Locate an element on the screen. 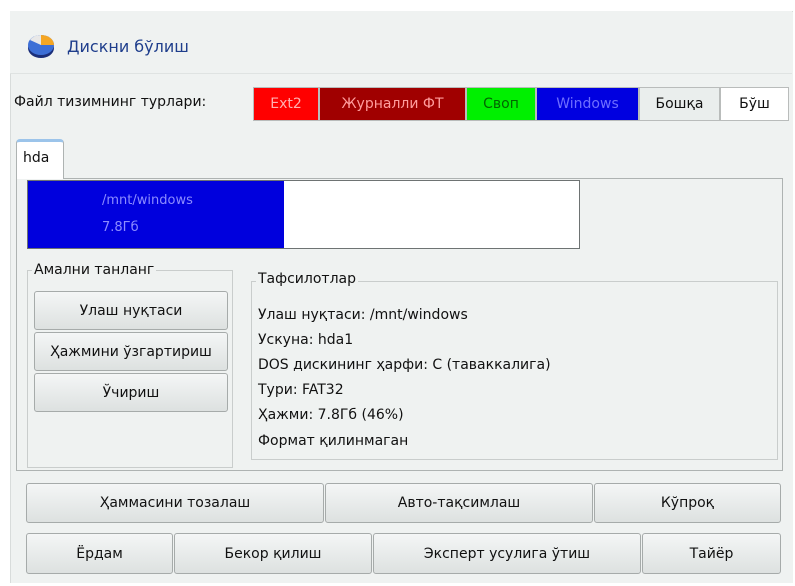 The width and height of the screenshot is (795, 586). detail-size: Ҳажми: 7.8Гб (46%) is located at coordinates (331, 415).